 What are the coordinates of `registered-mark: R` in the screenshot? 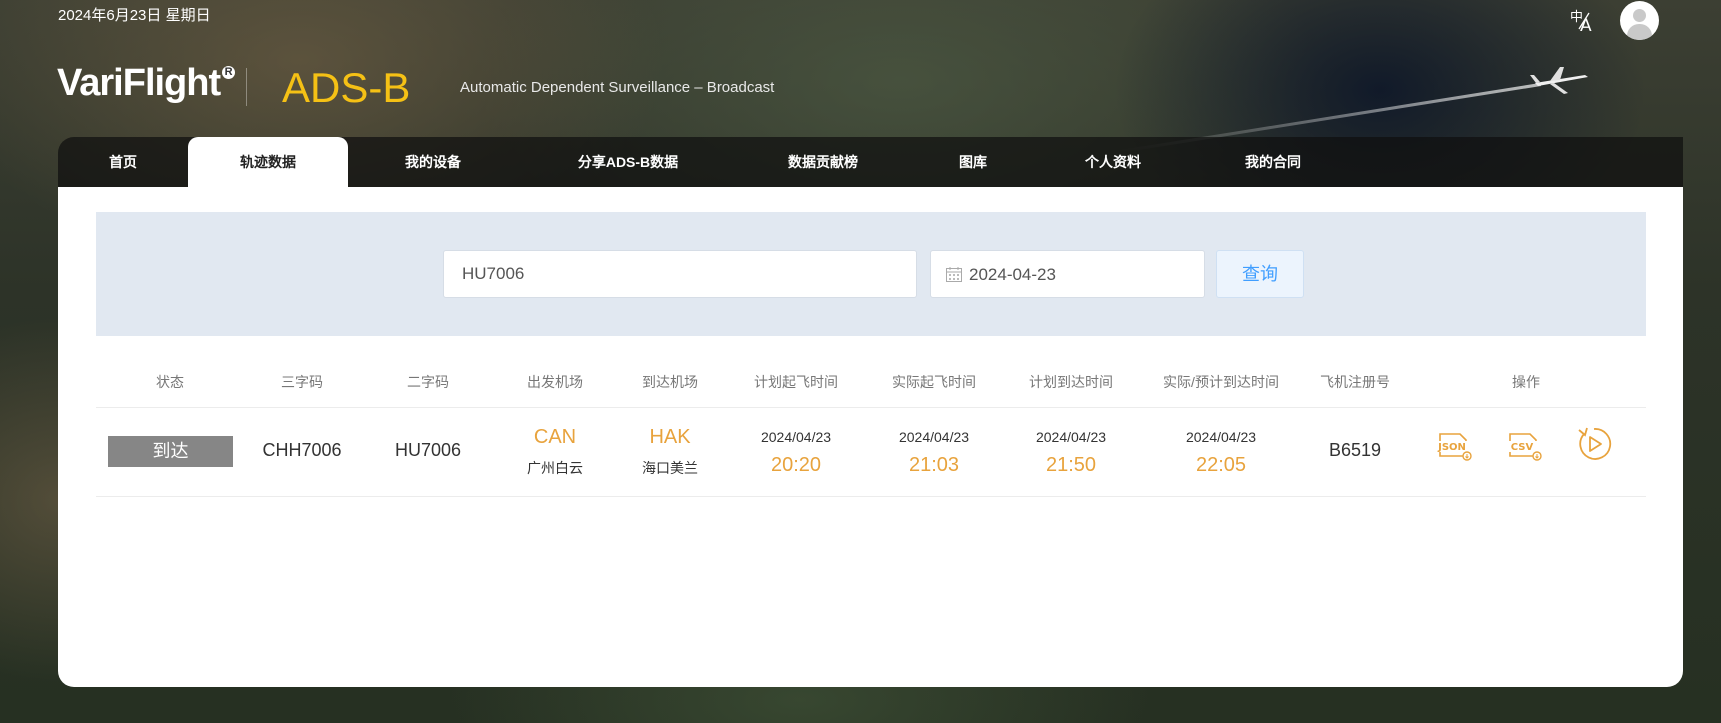 It's located at (229, 72).